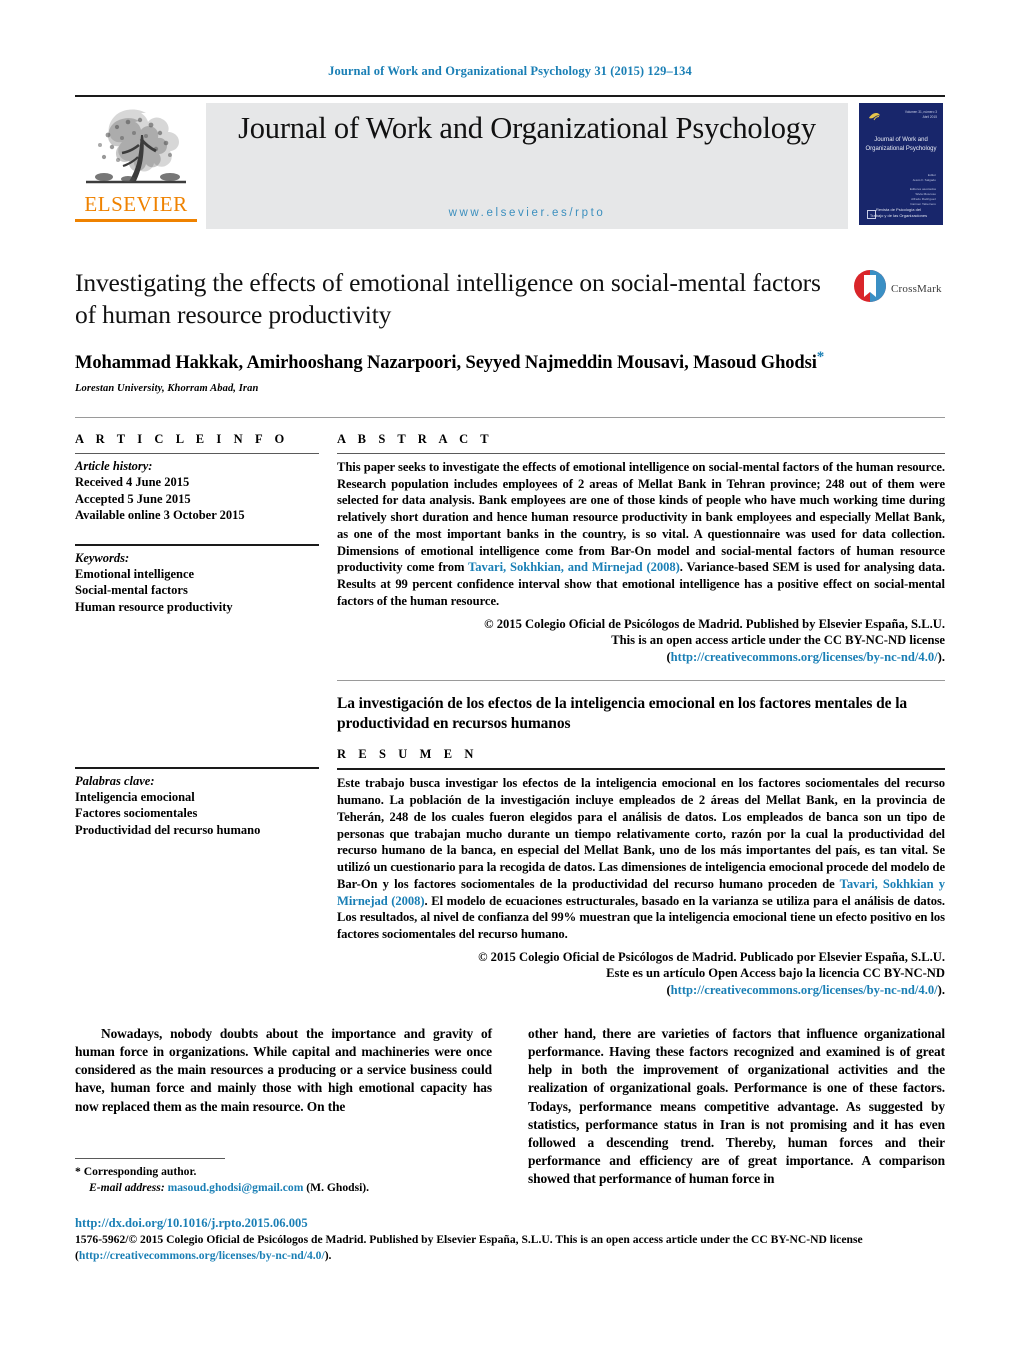 The image size is (1020, 1351). I want to click on keyword-item: Emotional intelligence, so click(135, 573).